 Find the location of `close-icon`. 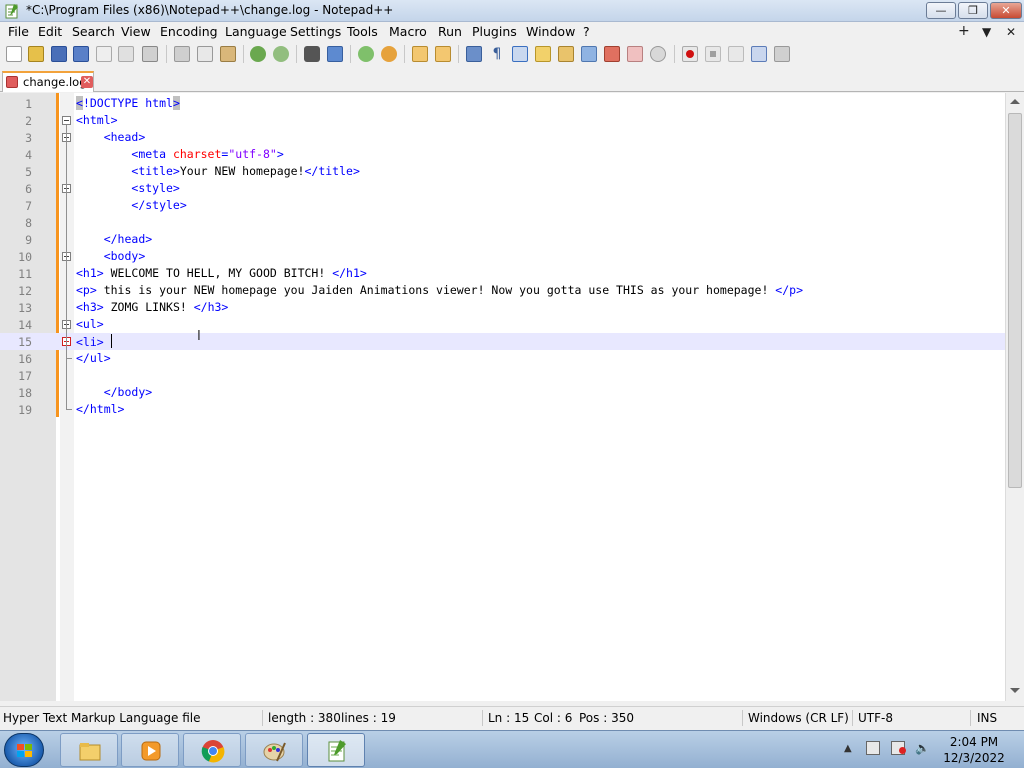

close-icon is located at coordinates (104, 54).